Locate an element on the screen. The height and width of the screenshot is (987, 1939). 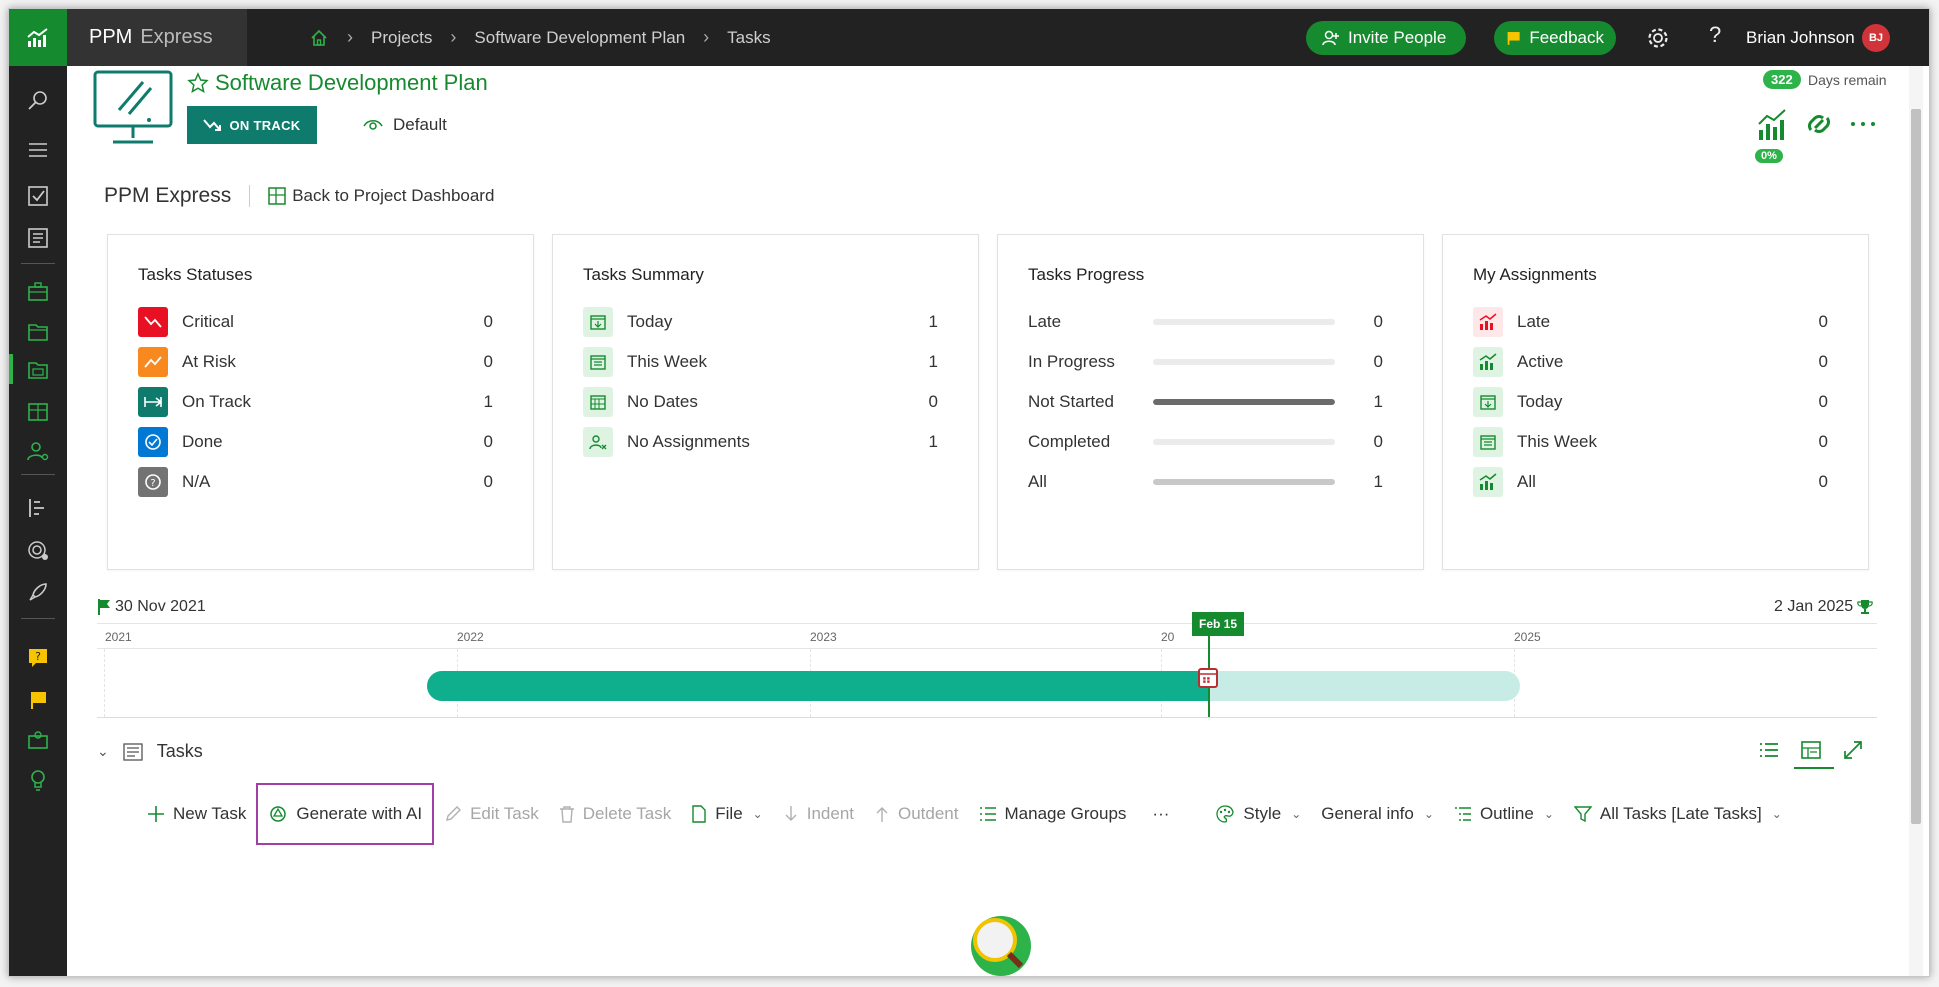
summary-row-this-week: This Week 1 is located at coordinates (760, 362).